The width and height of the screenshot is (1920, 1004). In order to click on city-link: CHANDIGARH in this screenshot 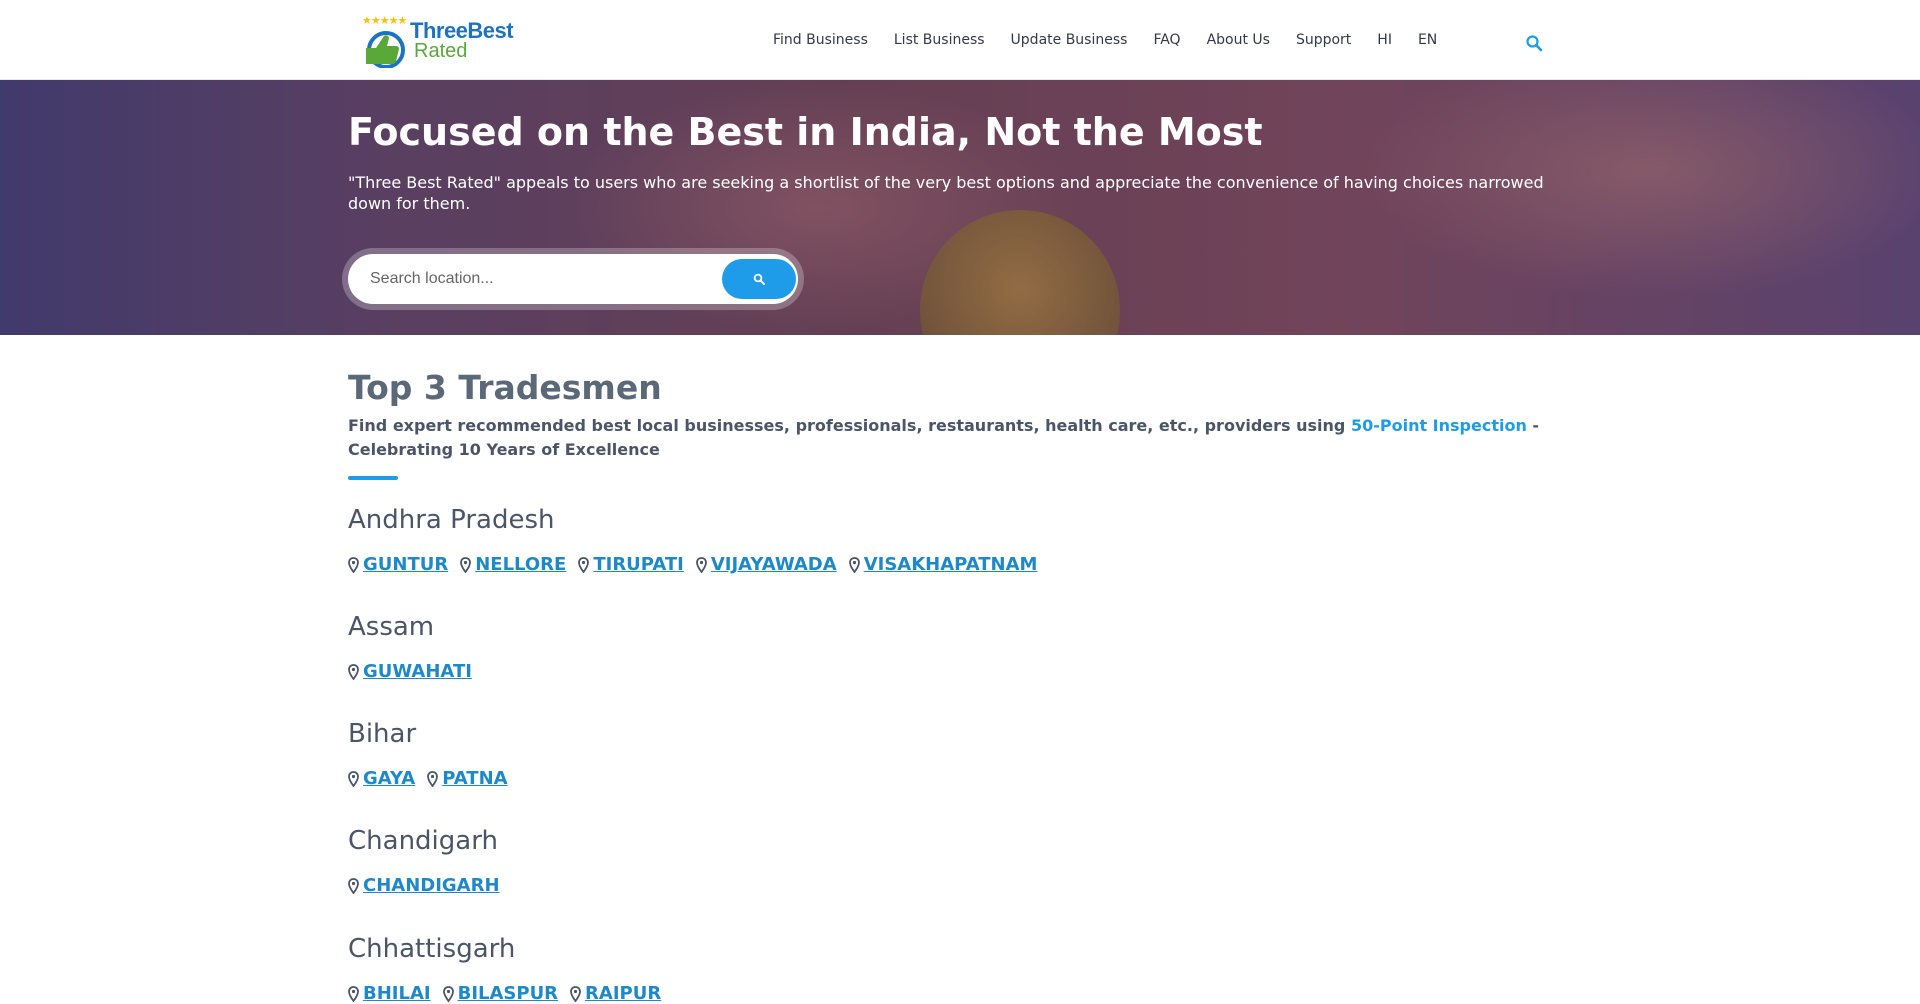, I will do `click(424, 885)`.